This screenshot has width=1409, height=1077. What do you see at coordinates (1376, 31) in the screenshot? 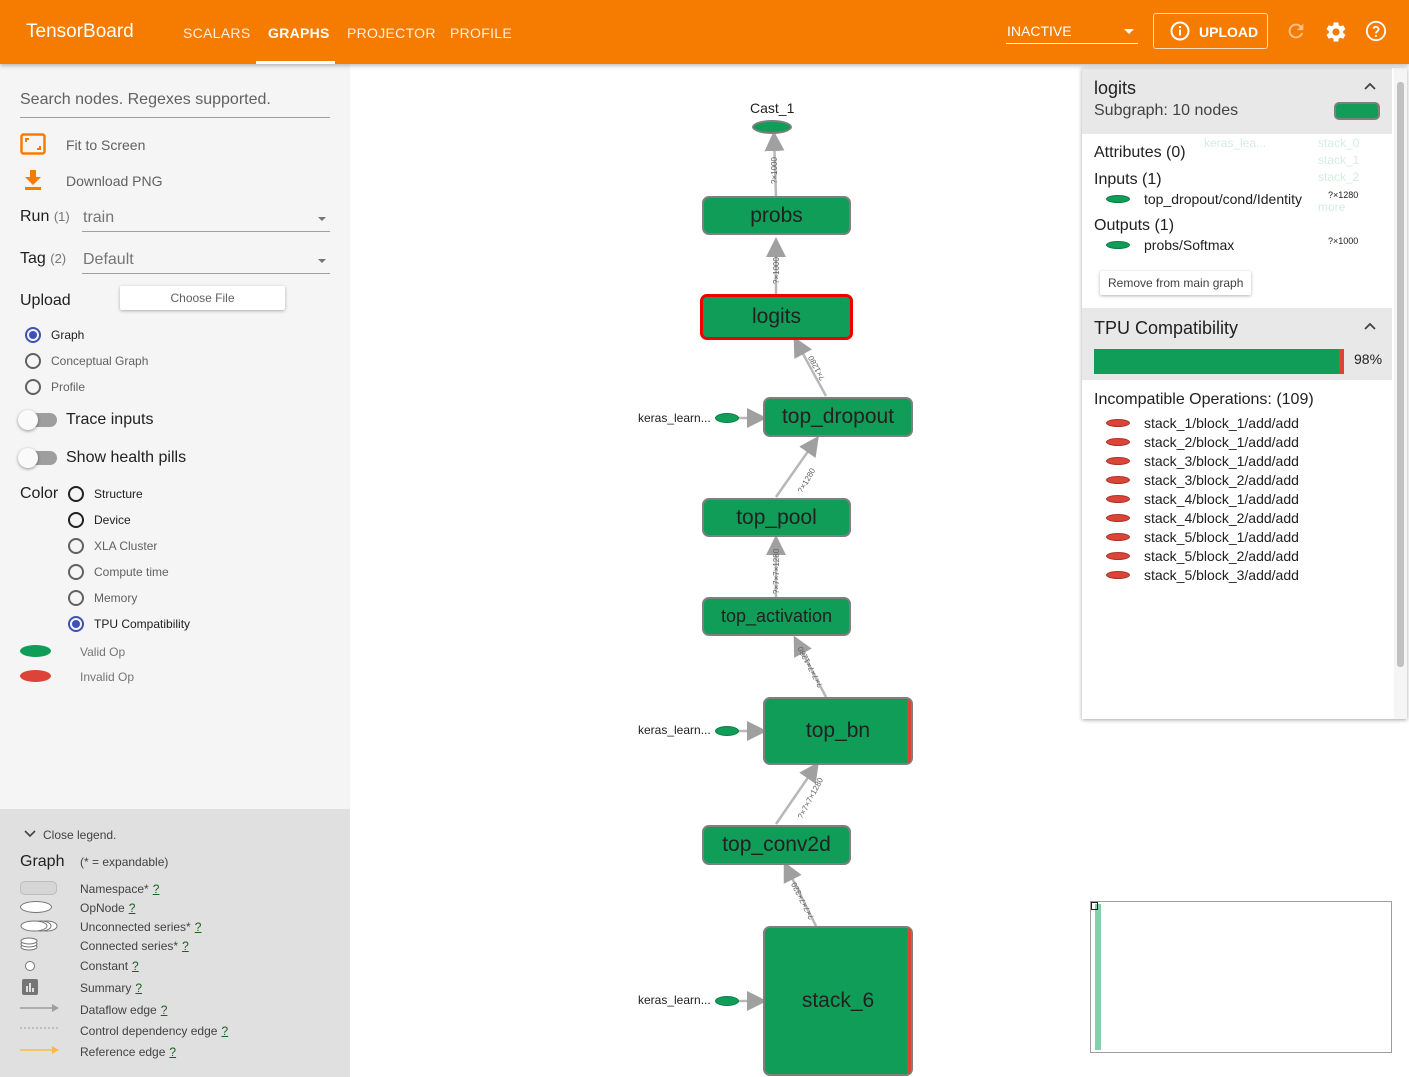
I see `help-icon` at bounding box center [1376, 31].